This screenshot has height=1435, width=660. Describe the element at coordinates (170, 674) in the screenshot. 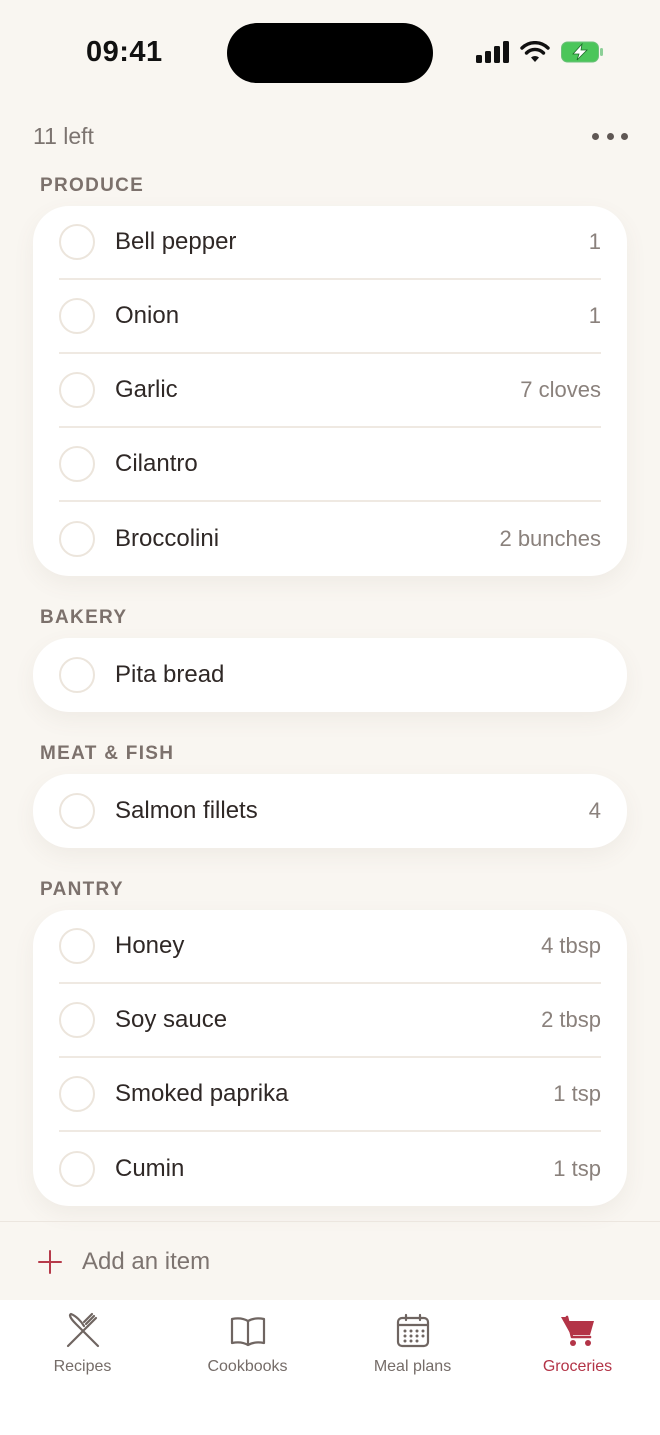

I see `item-name: Pita bread` at that location.